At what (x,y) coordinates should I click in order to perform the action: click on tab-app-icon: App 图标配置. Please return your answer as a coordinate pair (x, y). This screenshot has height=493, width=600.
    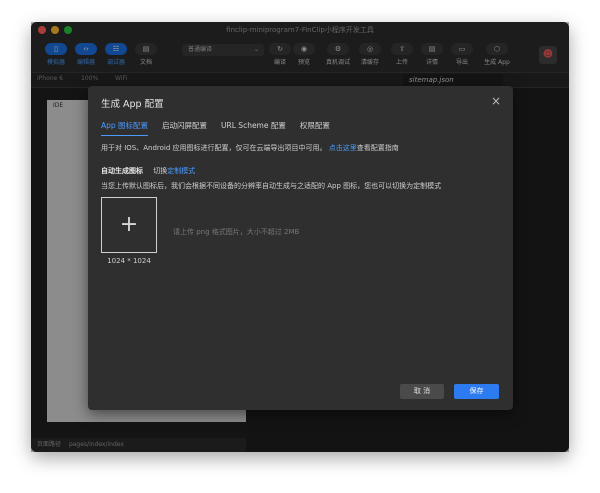
    Looking at the image, I should click on (125, 128).